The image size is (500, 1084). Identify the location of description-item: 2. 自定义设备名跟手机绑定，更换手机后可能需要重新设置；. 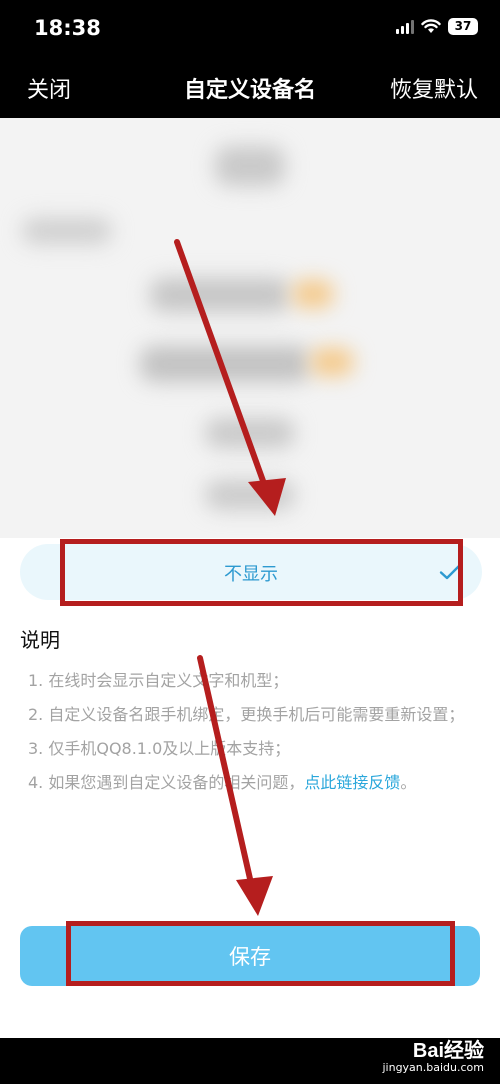
(246, 714).